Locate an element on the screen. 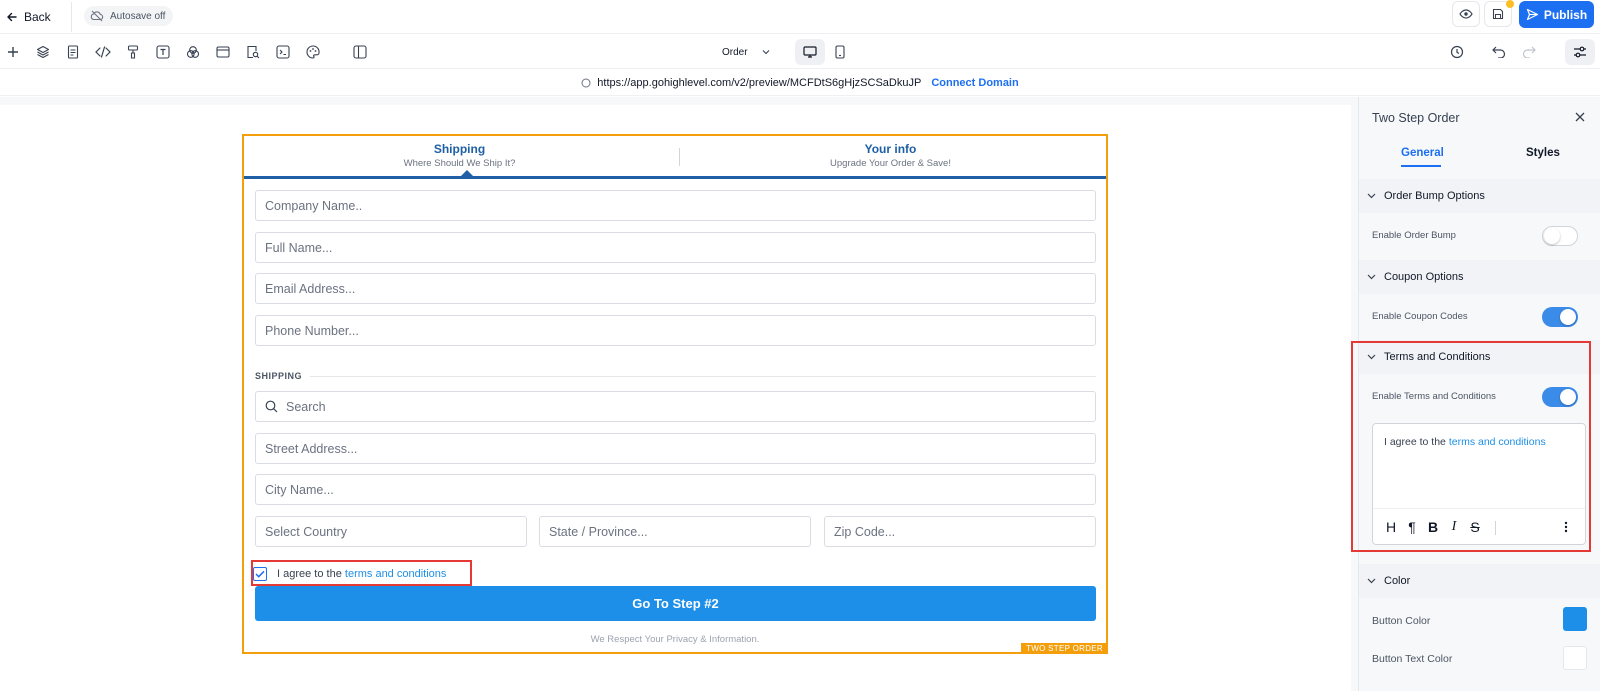  unsaved-indicator is located at coordinates (1510, 4).